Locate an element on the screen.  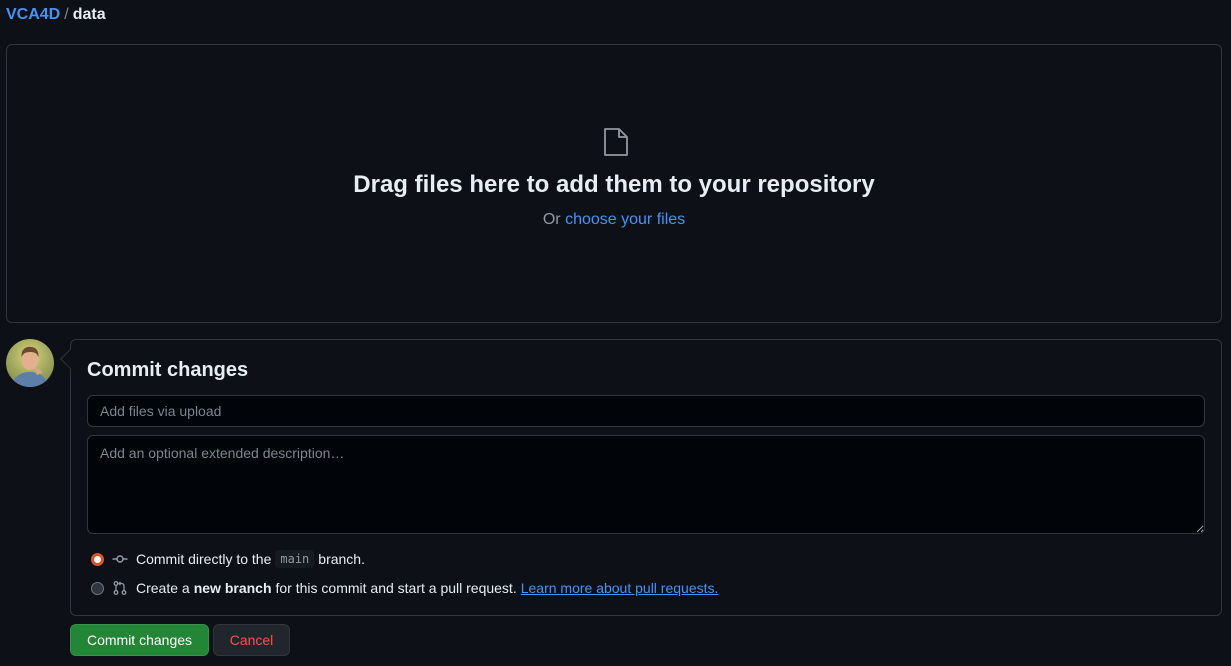
commit-title: Commit changes is located at coordinates (168, 370).